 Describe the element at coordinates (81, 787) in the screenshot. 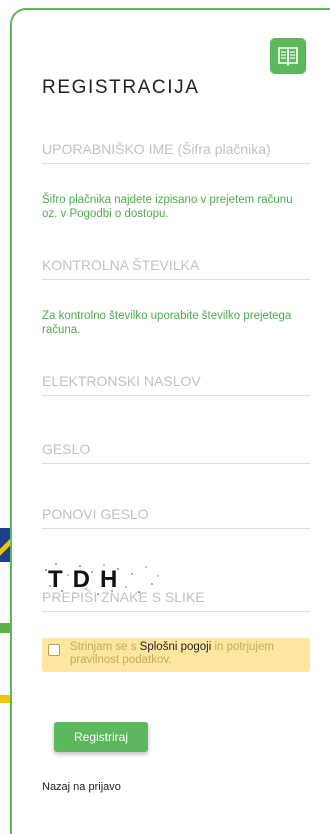

I see `back-to-login-link: Nazaj na prijavo` at that location.